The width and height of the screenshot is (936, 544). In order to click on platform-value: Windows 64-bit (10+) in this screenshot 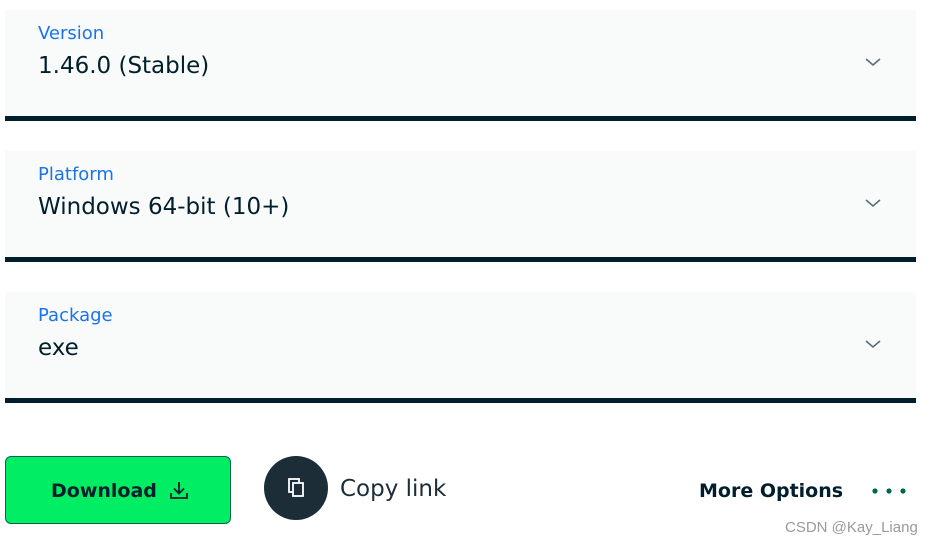, I will do `click(164, 207)`.